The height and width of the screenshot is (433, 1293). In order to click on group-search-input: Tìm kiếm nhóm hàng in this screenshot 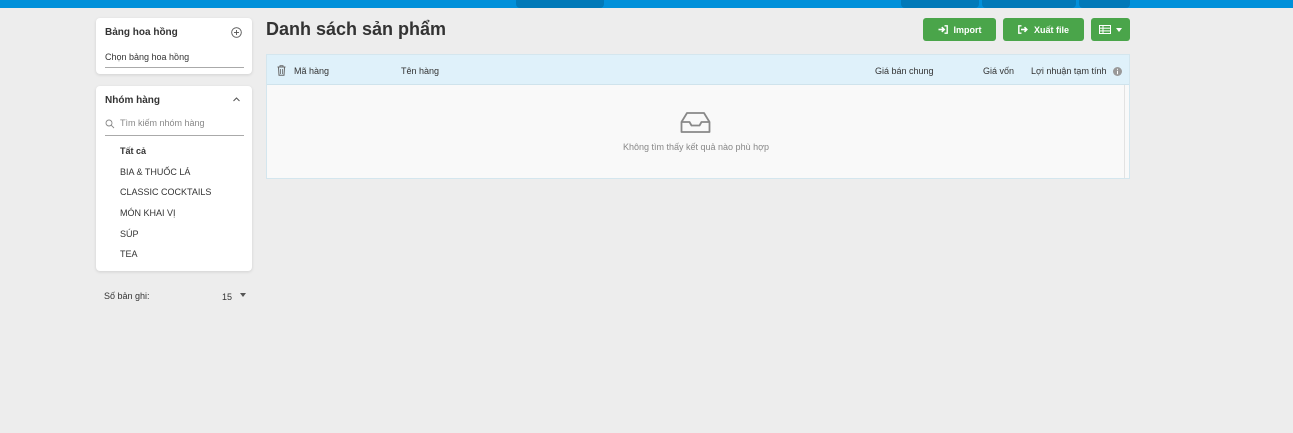, I will do `click(174, 127)`.